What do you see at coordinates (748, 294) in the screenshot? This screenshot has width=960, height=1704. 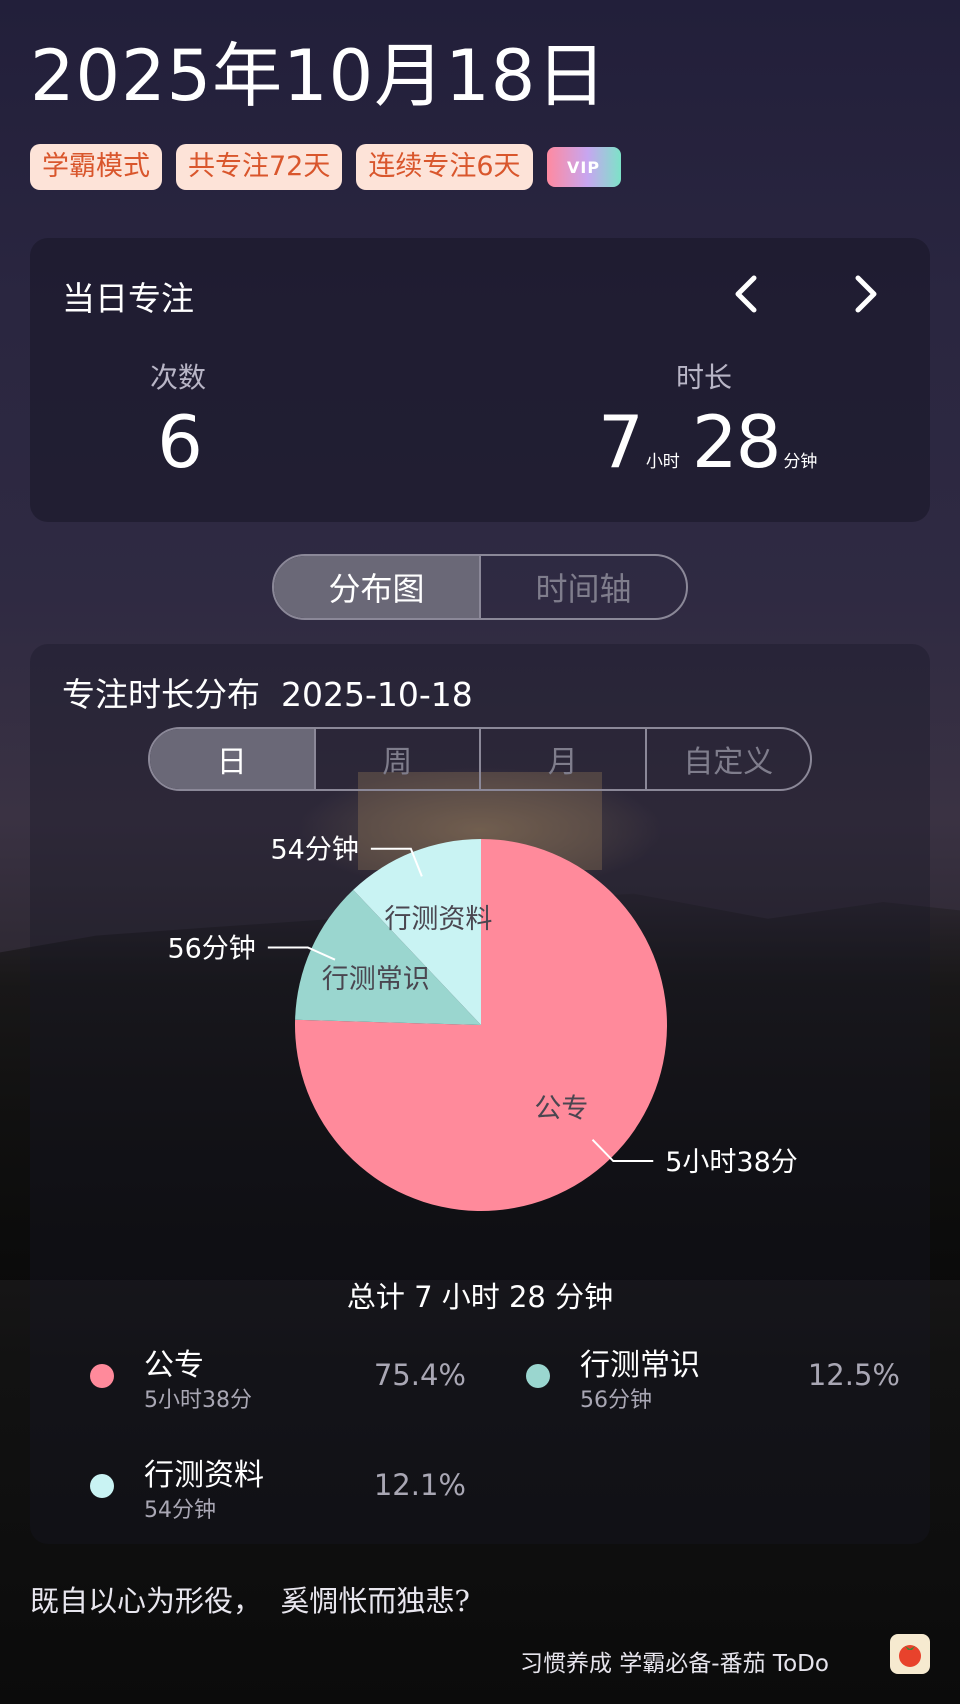 I see `chevron-left-icon` at bounding box center [748, 294].